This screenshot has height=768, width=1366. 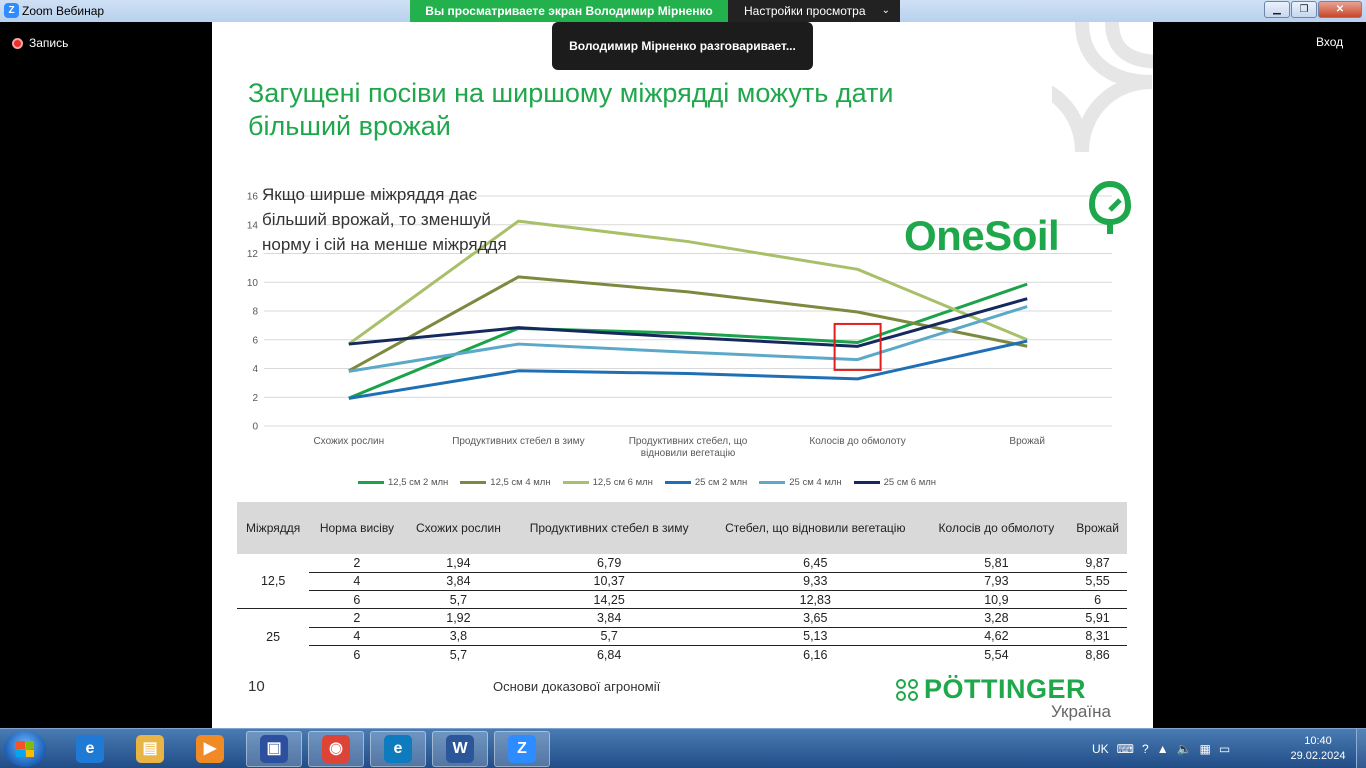 I want to click on view-settings-button: Настройки просмотра ⌄, so click(x=814, y=11).